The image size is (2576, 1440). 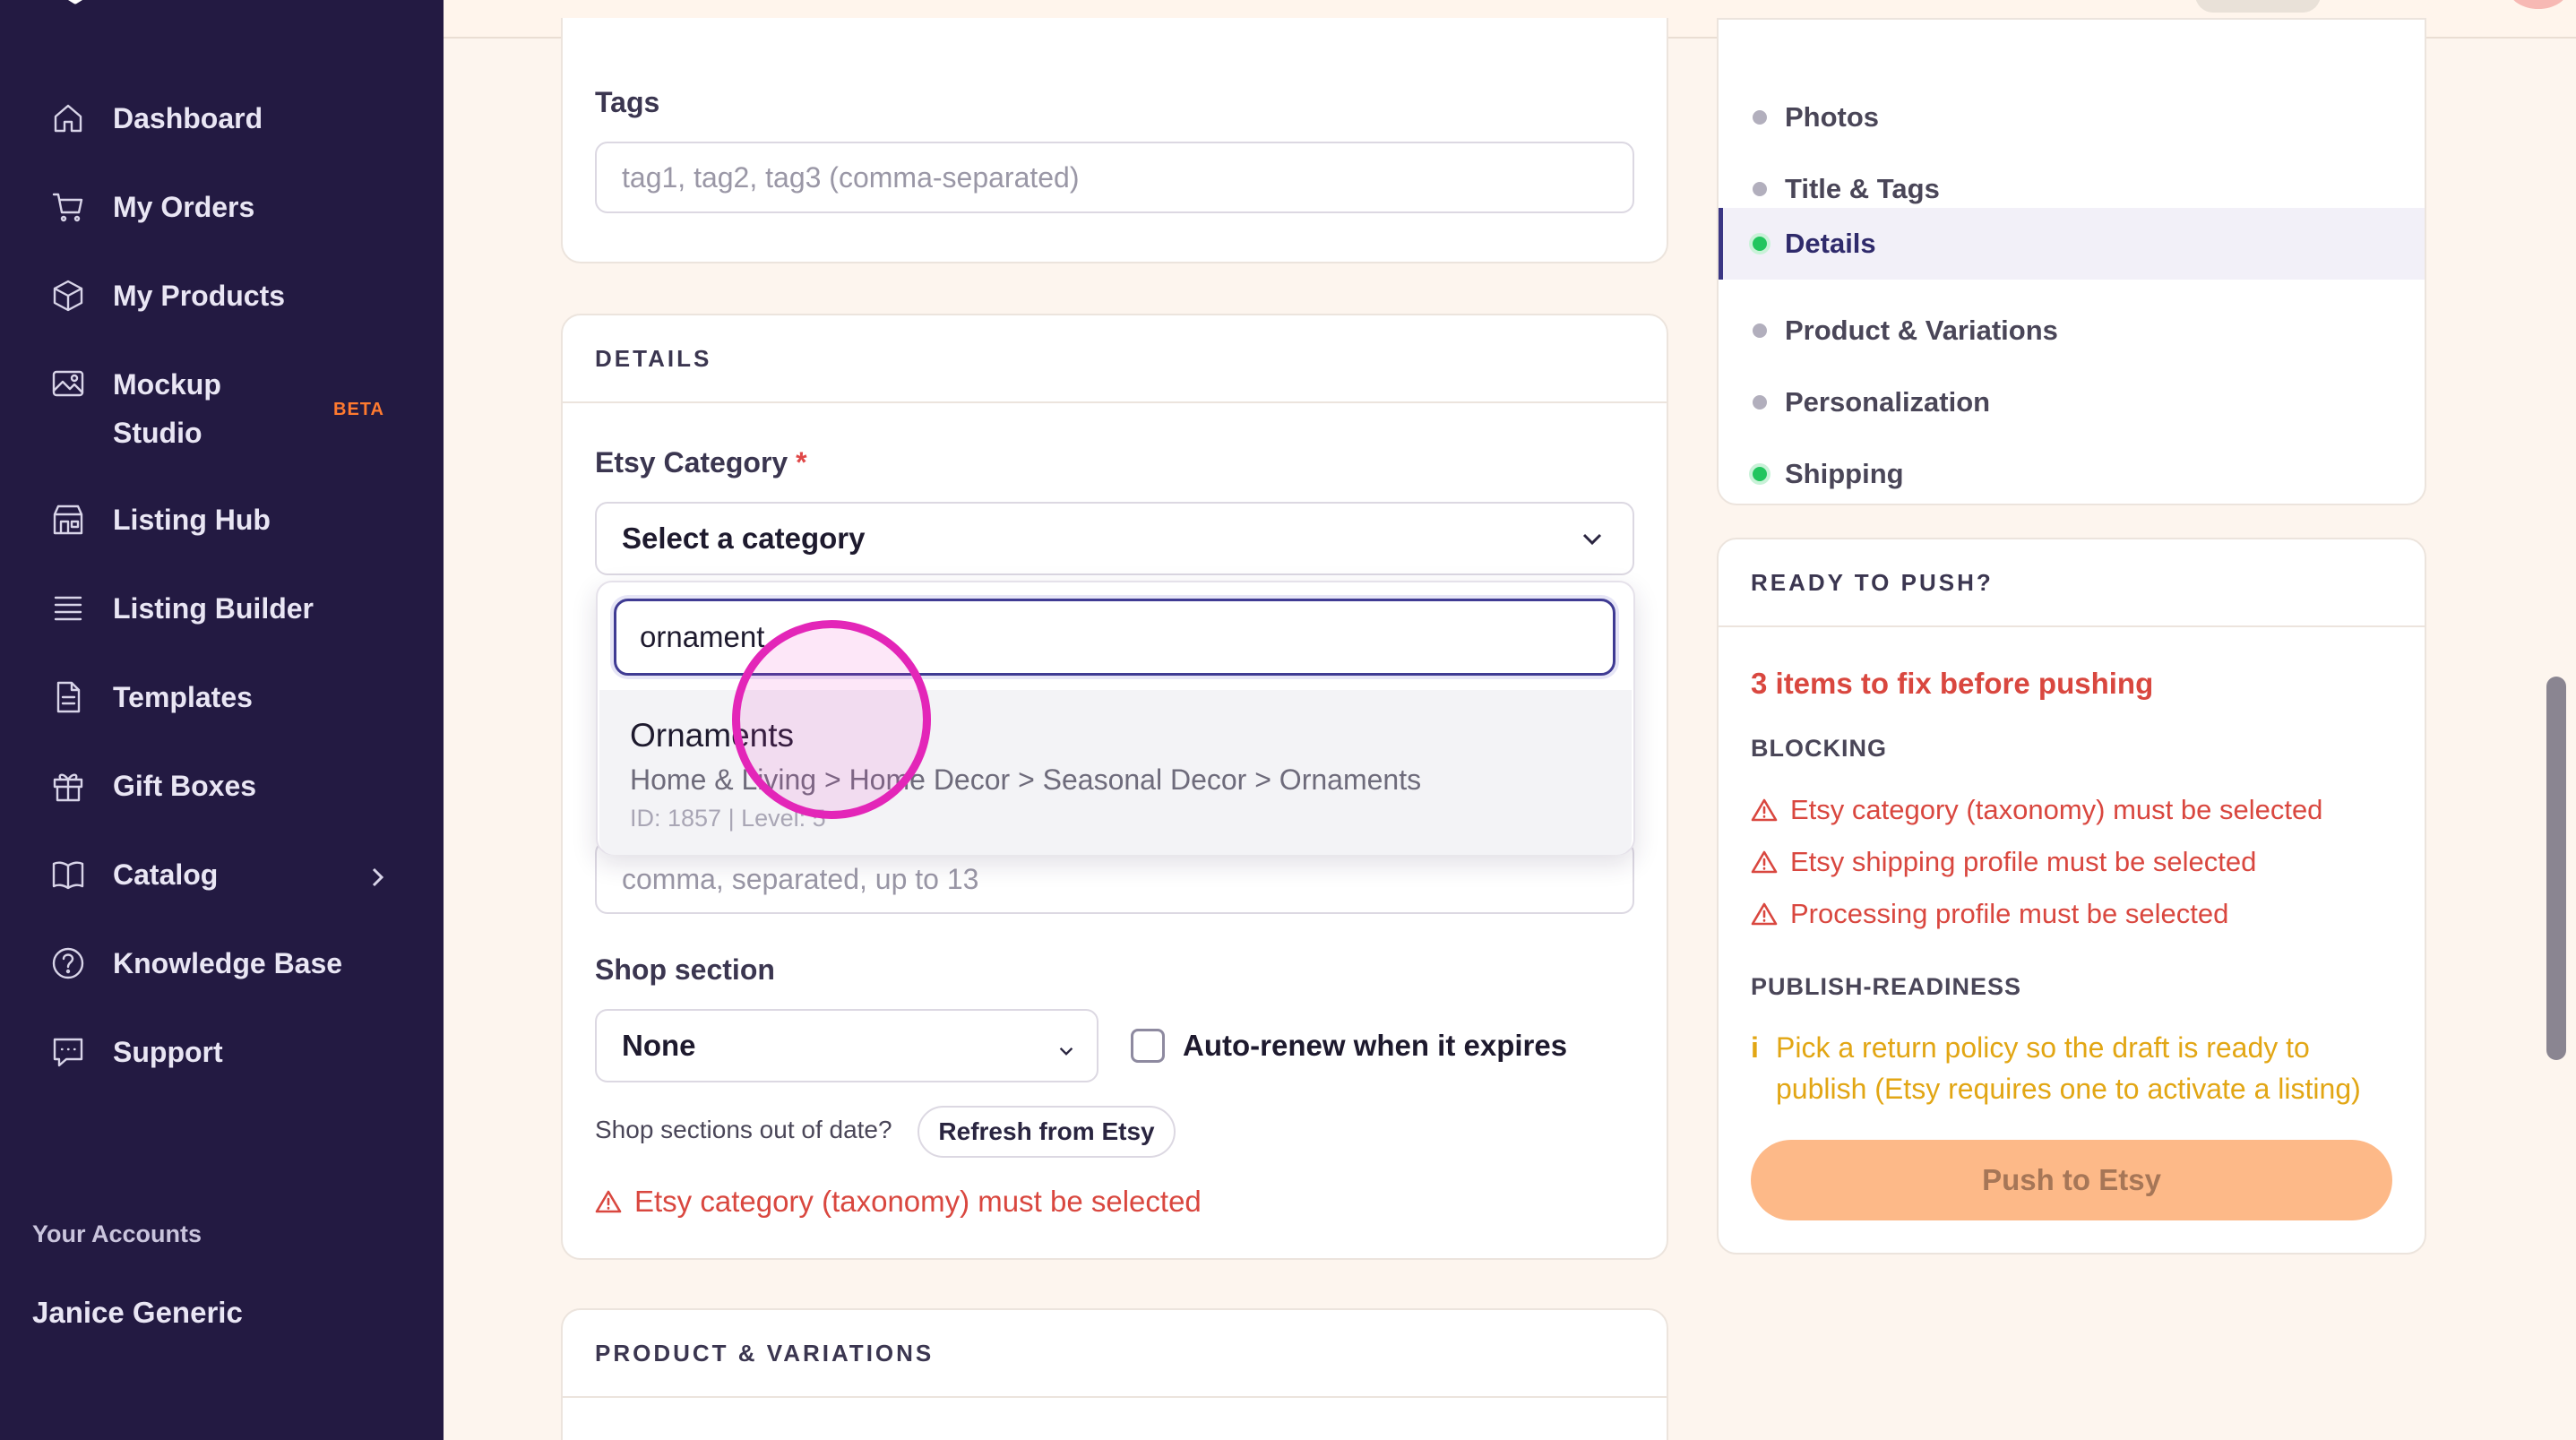 I want to click on shop-section-select: None, so click(x=847, y=1045).